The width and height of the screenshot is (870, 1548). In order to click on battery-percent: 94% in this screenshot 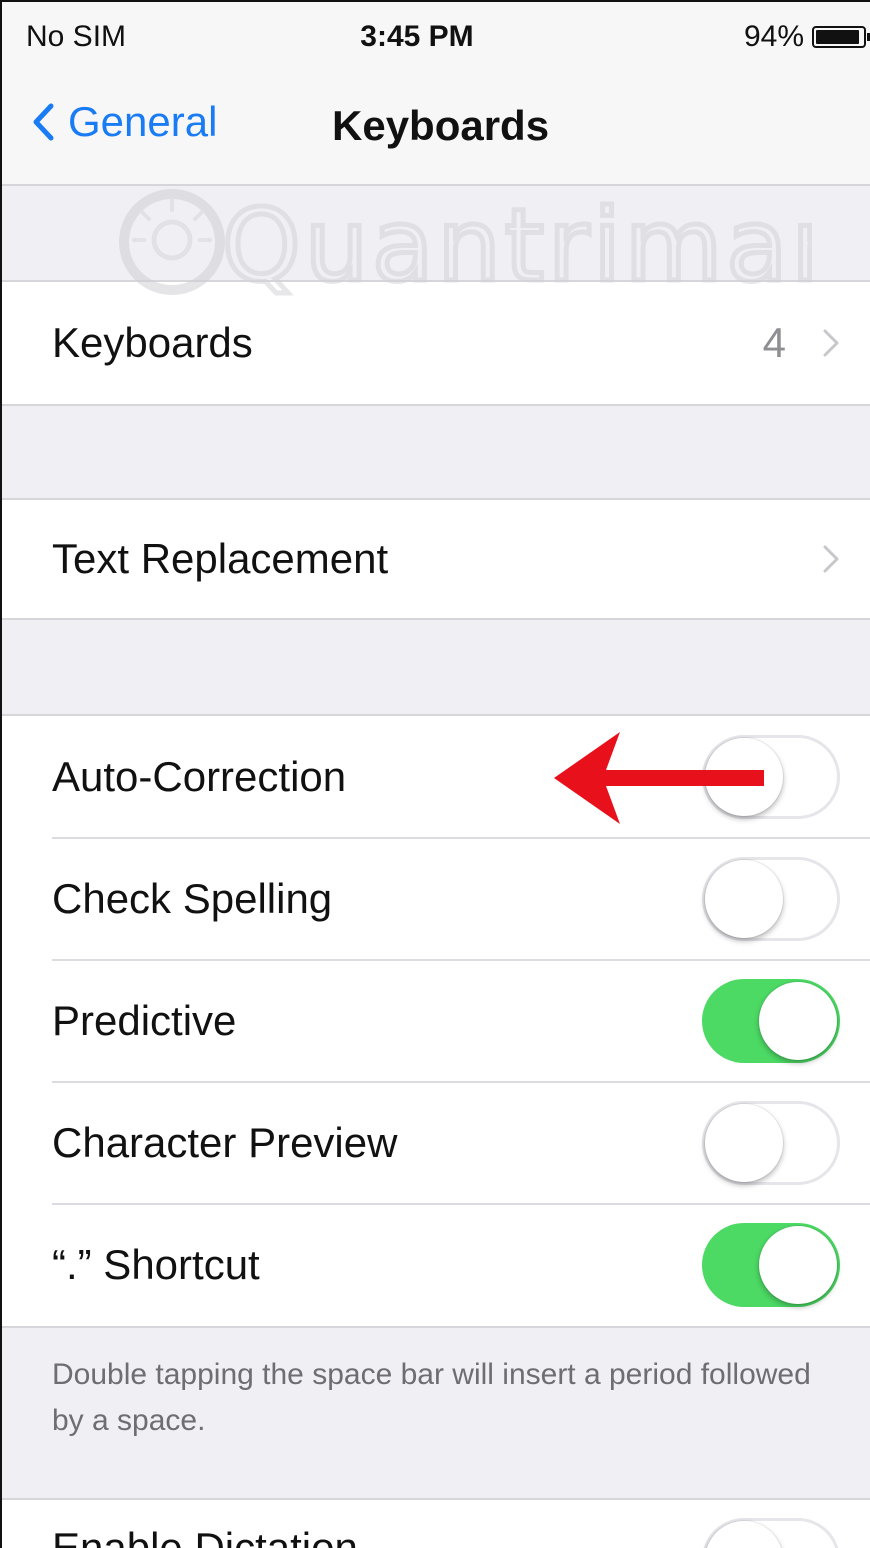, I will do `click(773, 36)`.